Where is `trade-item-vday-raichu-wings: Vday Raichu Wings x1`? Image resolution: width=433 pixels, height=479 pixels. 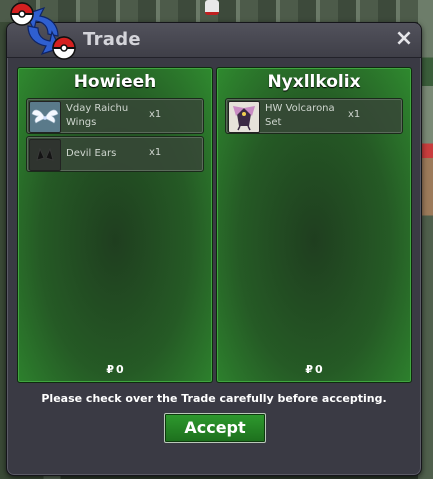 trade-item-vday-raichu-wings: Vday Raichu Wings x1 is located at coordinates (115, 116).